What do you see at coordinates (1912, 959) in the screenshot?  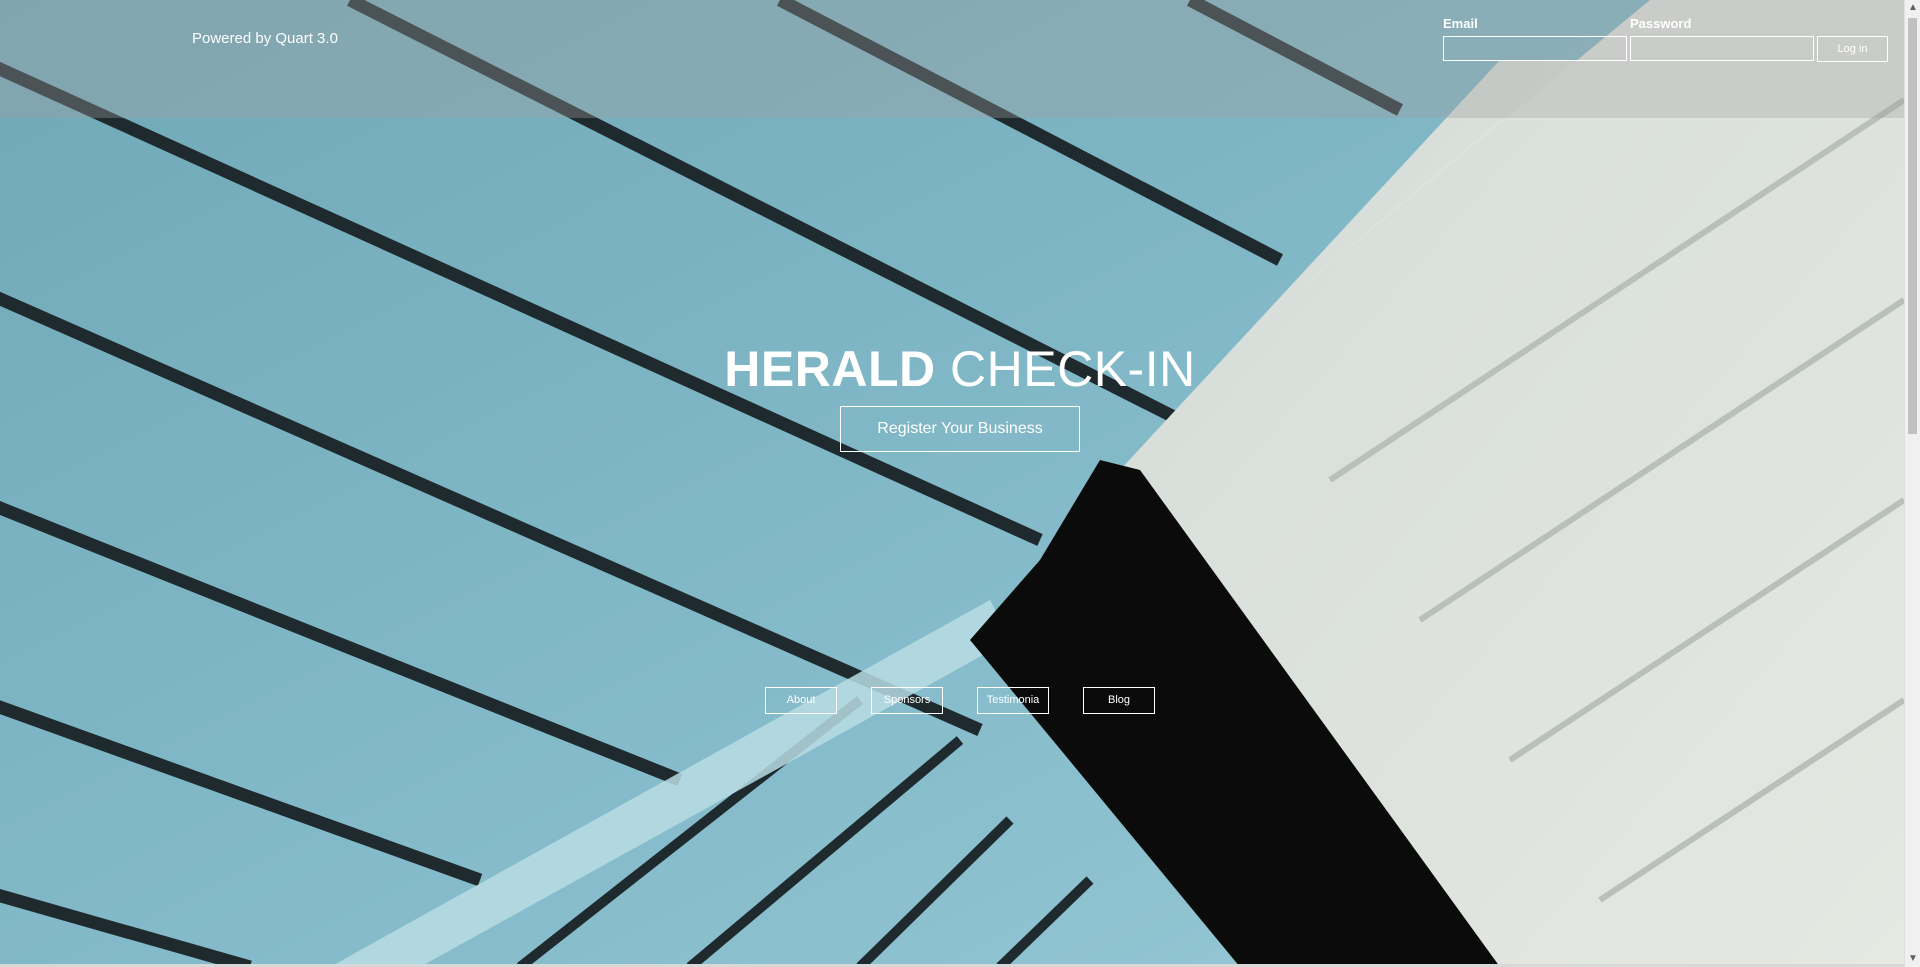 I see `chevron-down-icon: ▼` at bounding box center [1912, 959].